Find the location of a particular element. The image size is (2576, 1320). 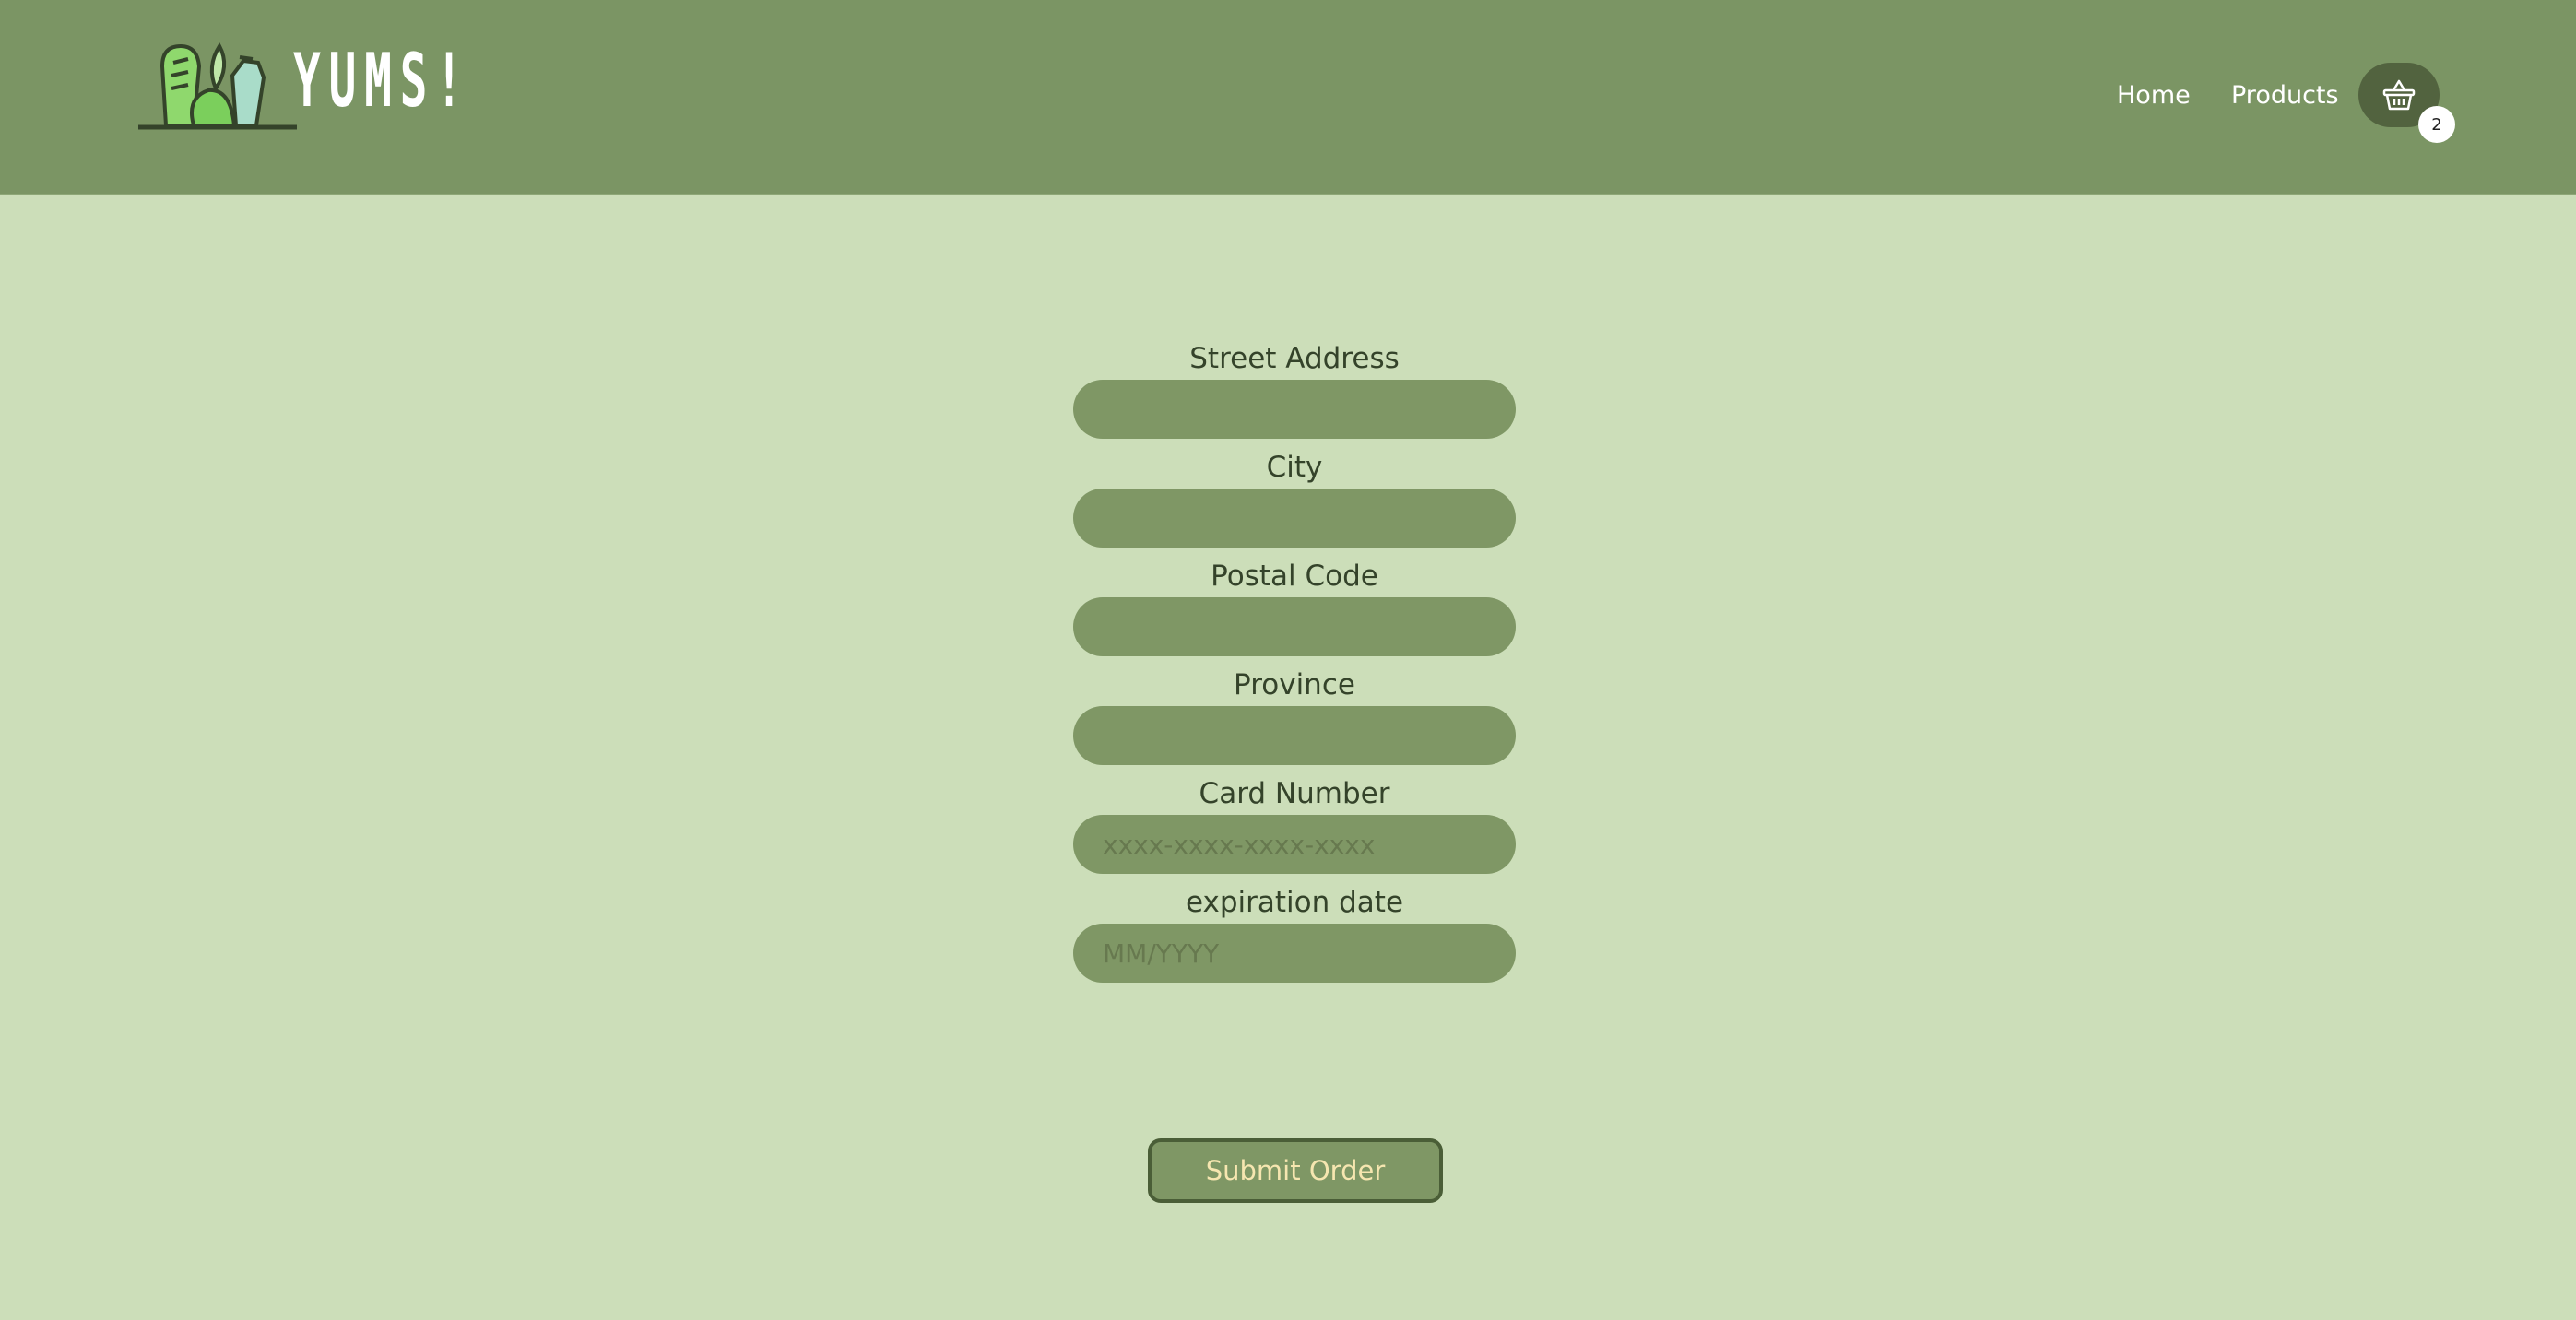

city-label: City is located at coordinates (1294, 468).